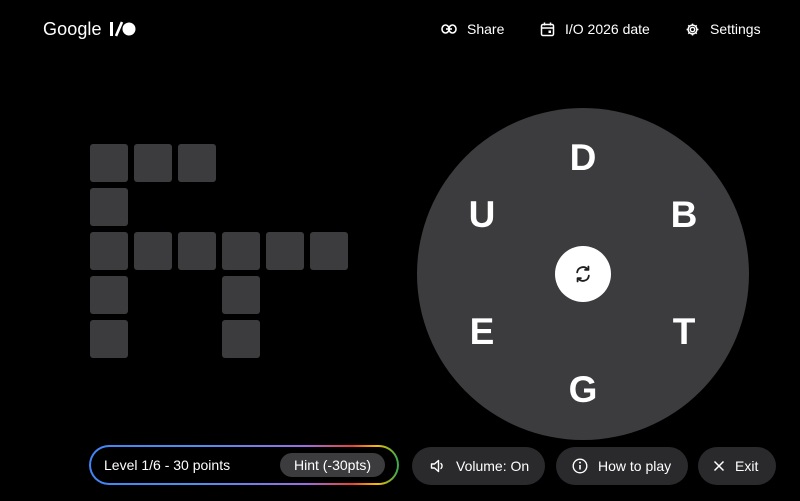 Image resolution: width=800 pixels, height=501 pixels. Describe the element at coordinates (486, 29) in the screenshot. I see `share-label: Share` at that location.